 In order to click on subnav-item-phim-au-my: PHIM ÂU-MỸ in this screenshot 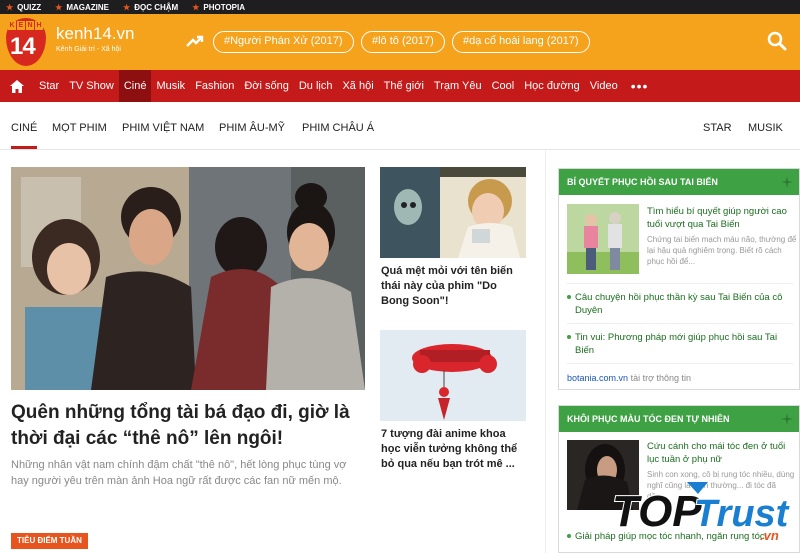, I will do `click(252, 128)`.